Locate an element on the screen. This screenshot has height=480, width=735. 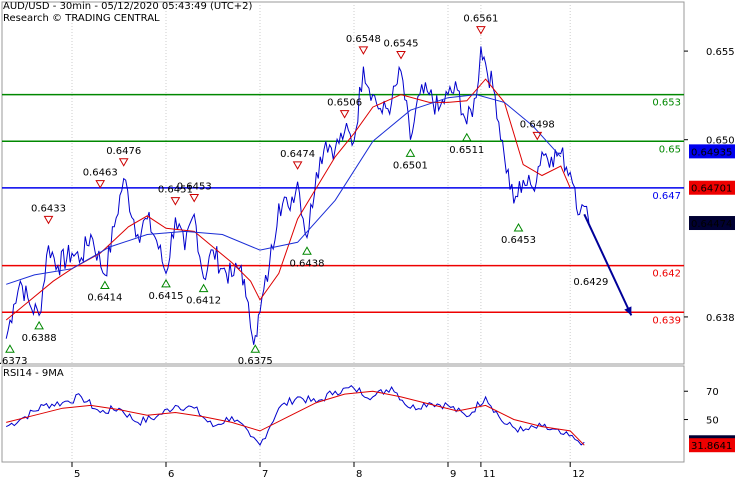
level-label: 0.65 is located at coordinates (670, 149).